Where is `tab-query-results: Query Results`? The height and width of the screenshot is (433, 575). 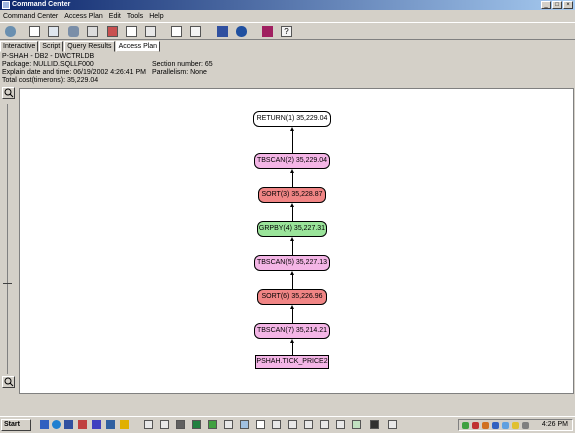 tab-query-results: Query Results is located at coordinates (89, 46).